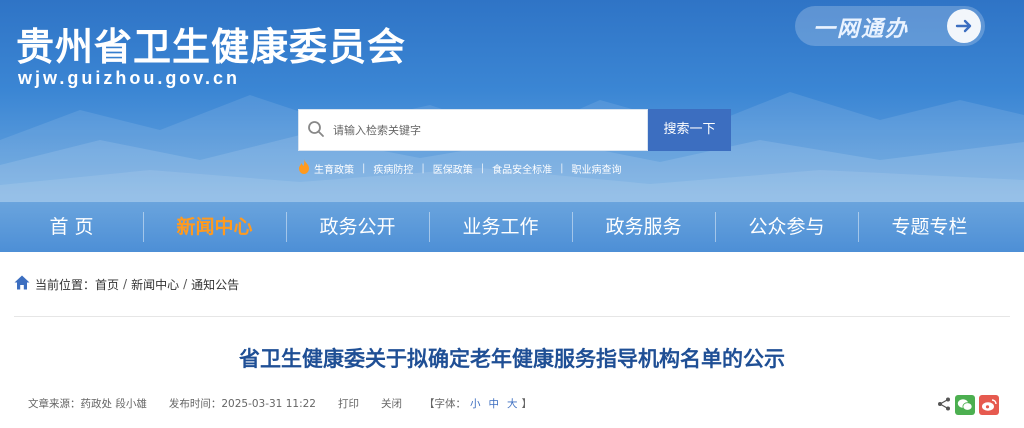  What do you see at coordinates (689, 130) in the screenshot?
I see `search-button: 搜索一下` at bounding box center [689, 130].